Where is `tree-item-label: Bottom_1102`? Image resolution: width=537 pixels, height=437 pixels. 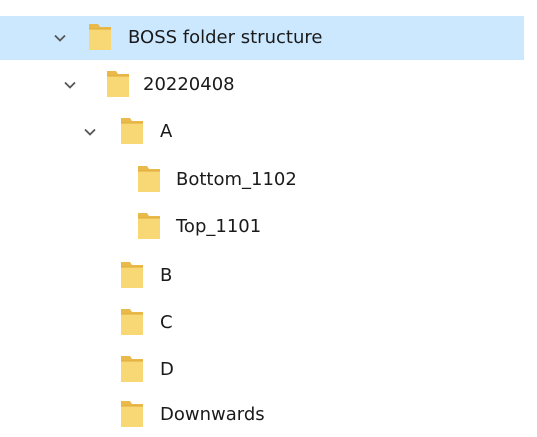
tree-item-label: Bottom_1102 is located at coordinates (236, 179).